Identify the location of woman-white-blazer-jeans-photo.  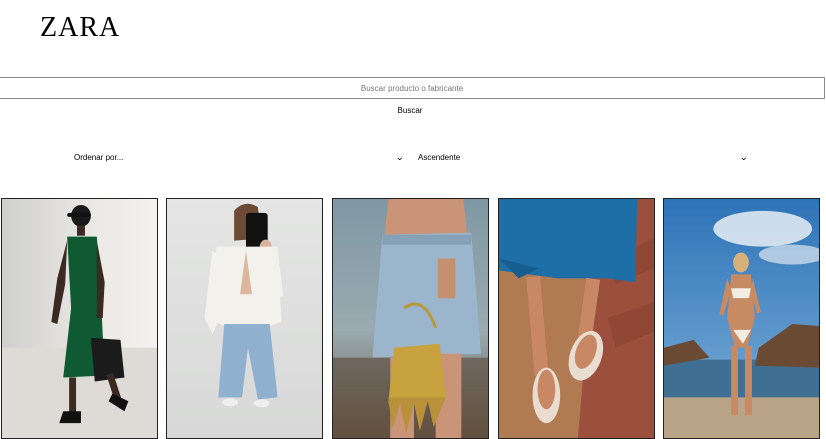
(244, 318).